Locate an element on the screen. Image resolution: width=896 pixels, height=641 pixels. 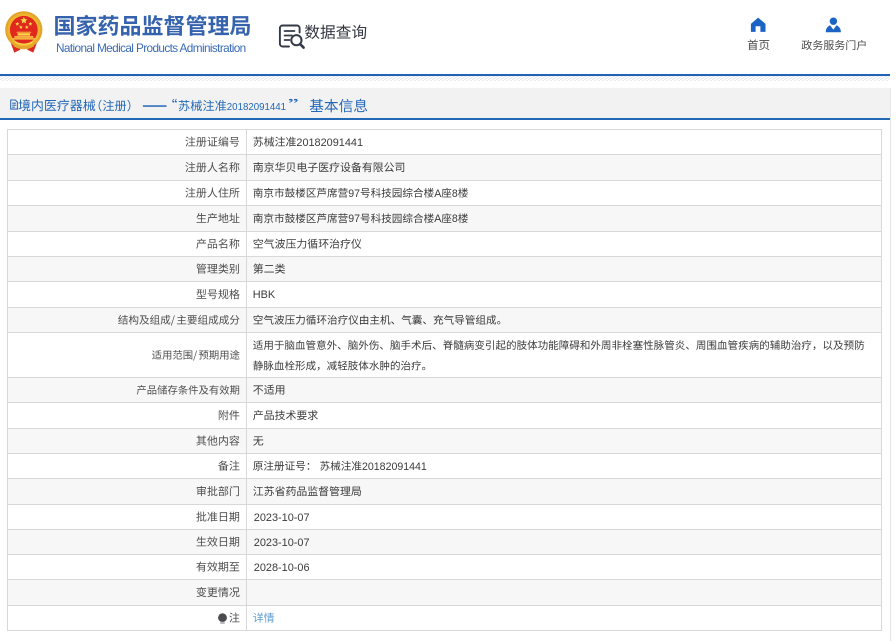
svg-text: HBK is located at coordinates (264, 295).